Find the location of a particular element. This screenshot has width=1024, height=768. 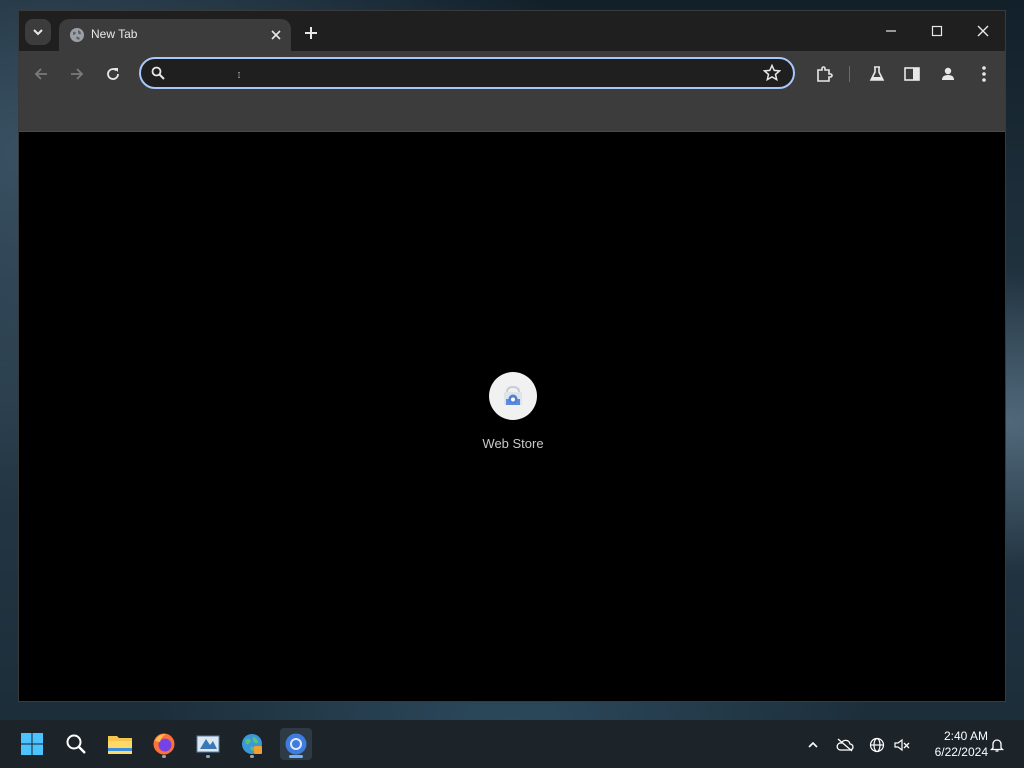

taskbar-search-button is located at coordinates (76, 744).